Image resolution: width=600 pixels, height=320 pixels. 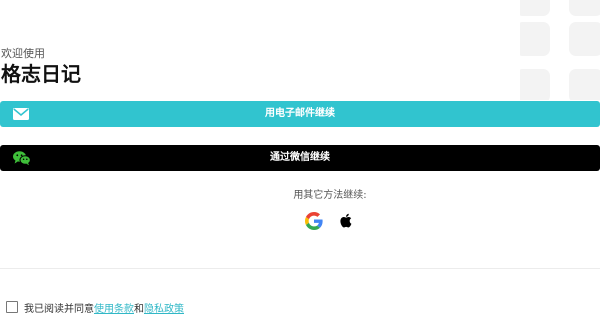 I want to click on alternative-methods-label: 用其它方法继续:, so click(x=330, y=195).